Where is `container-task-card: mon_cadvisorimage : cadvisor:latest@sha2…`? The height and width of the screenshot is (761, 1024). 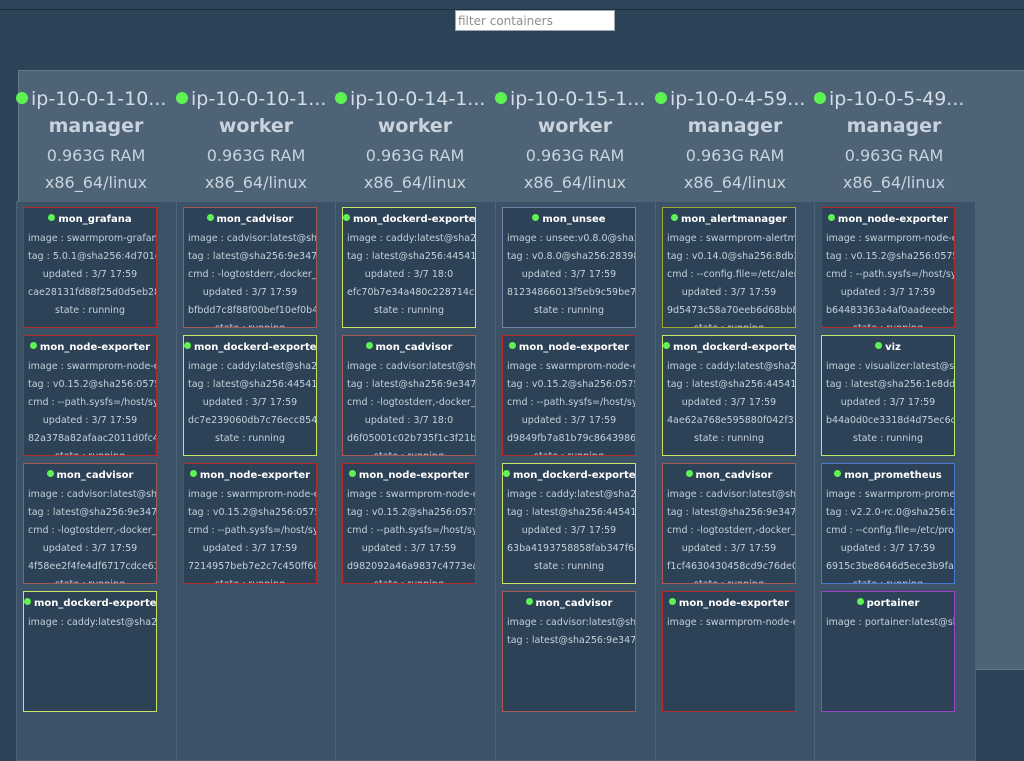 container-task-card: mon_cadvisorimage : cadvisor:latest@sha2… is located at coordinates (90, 523).